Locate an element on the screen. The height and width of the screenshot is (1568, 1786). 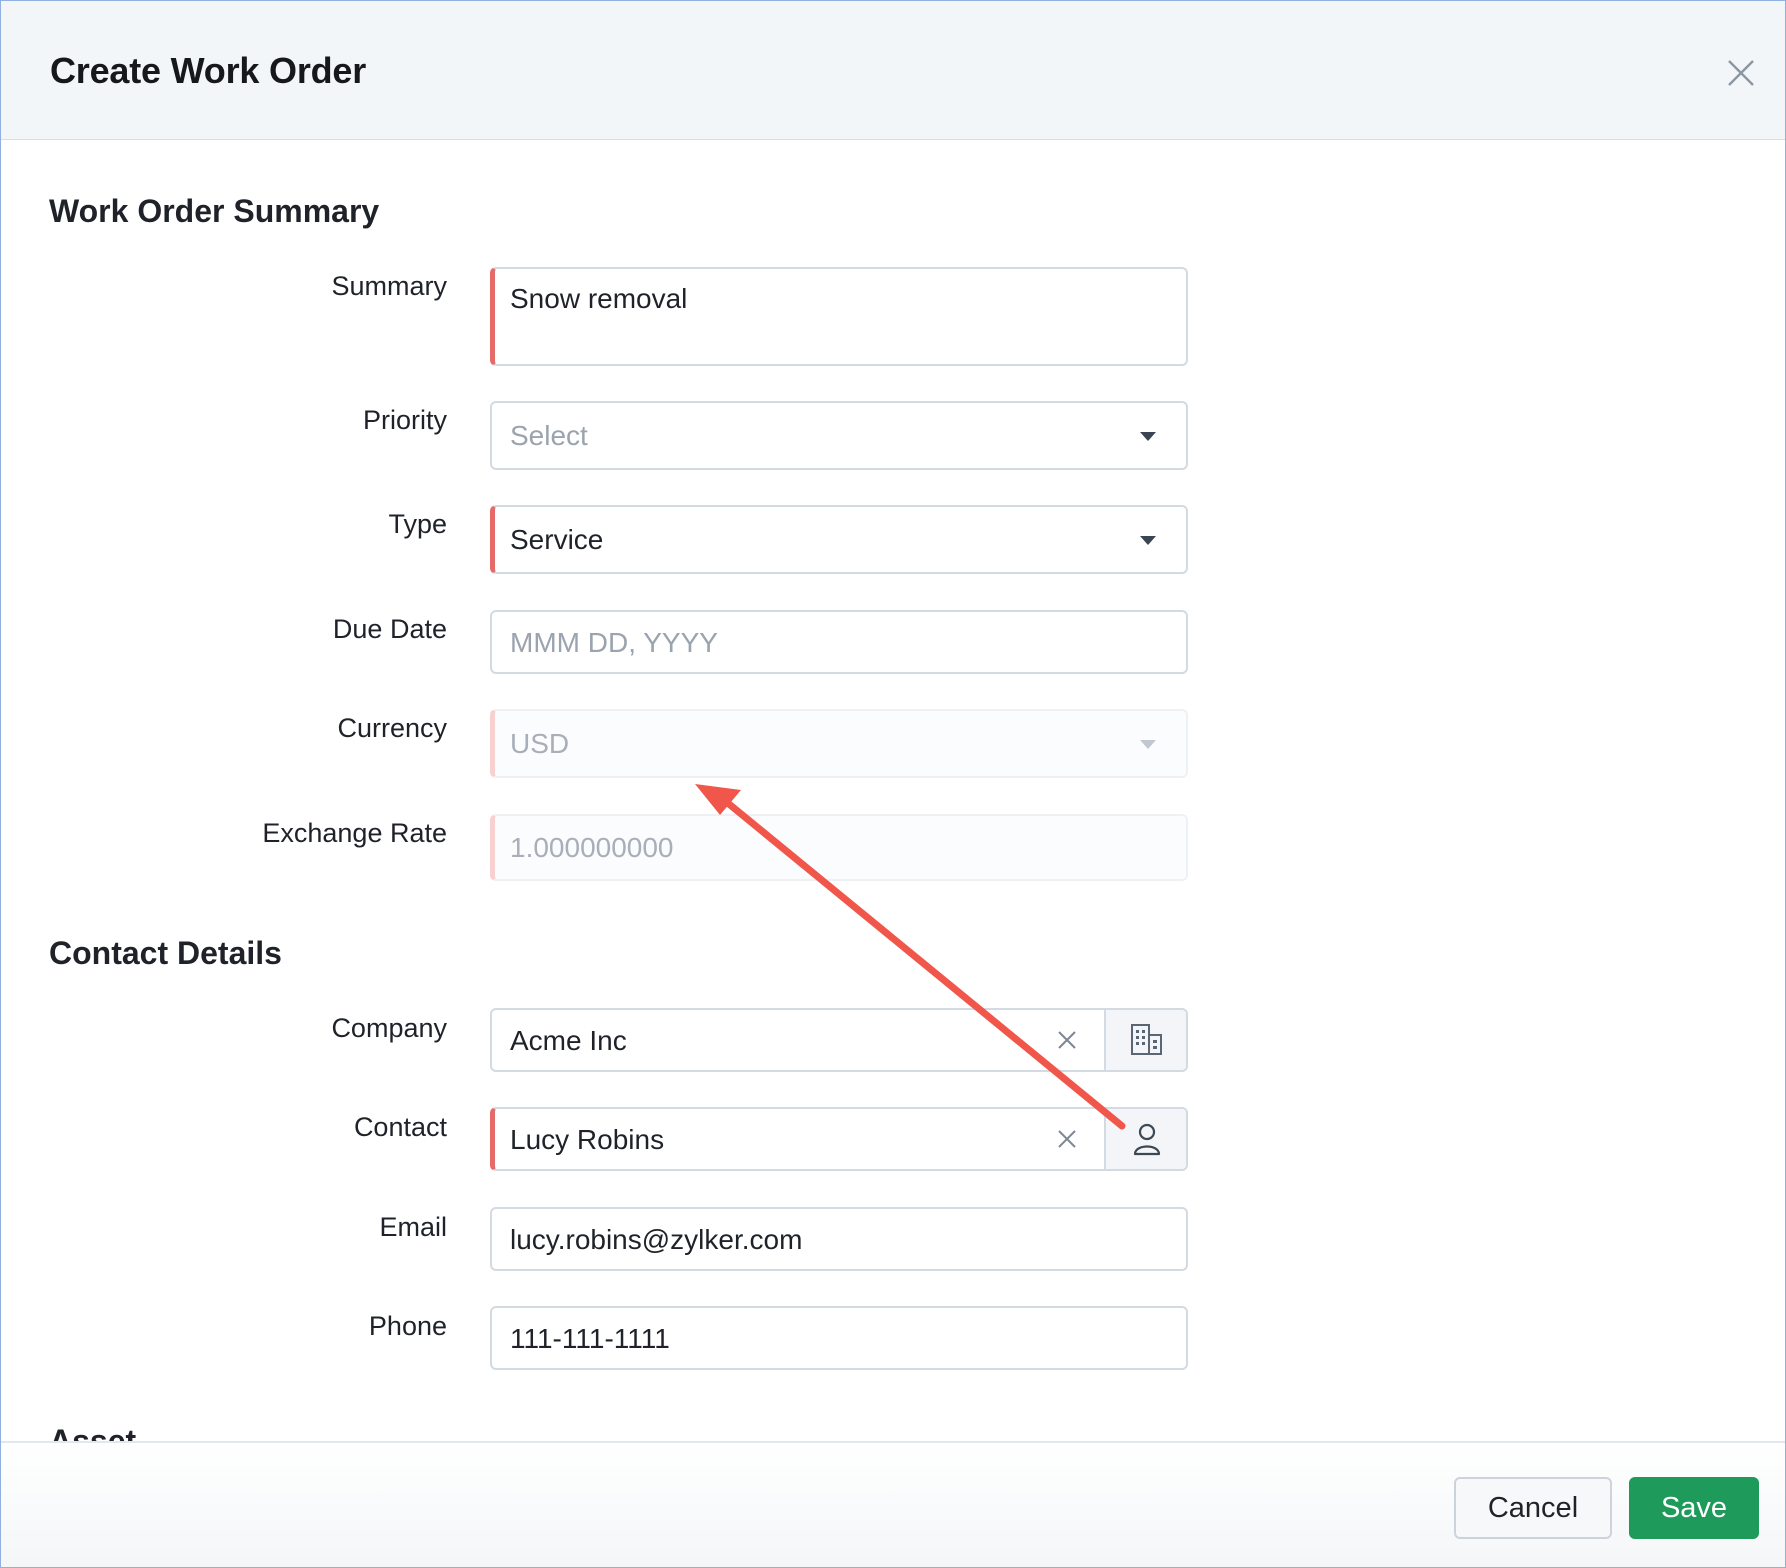
company-lookup-field: Acme Inc is located at coordinates (839, 1040).